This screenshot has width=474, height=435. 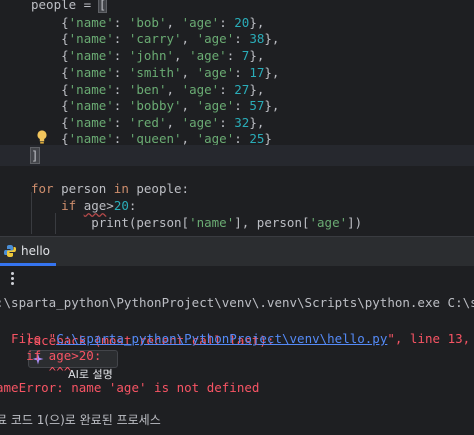 I want to click on console-error-message: ameError: name 'age' is not defined, so click(x=130, y=387).